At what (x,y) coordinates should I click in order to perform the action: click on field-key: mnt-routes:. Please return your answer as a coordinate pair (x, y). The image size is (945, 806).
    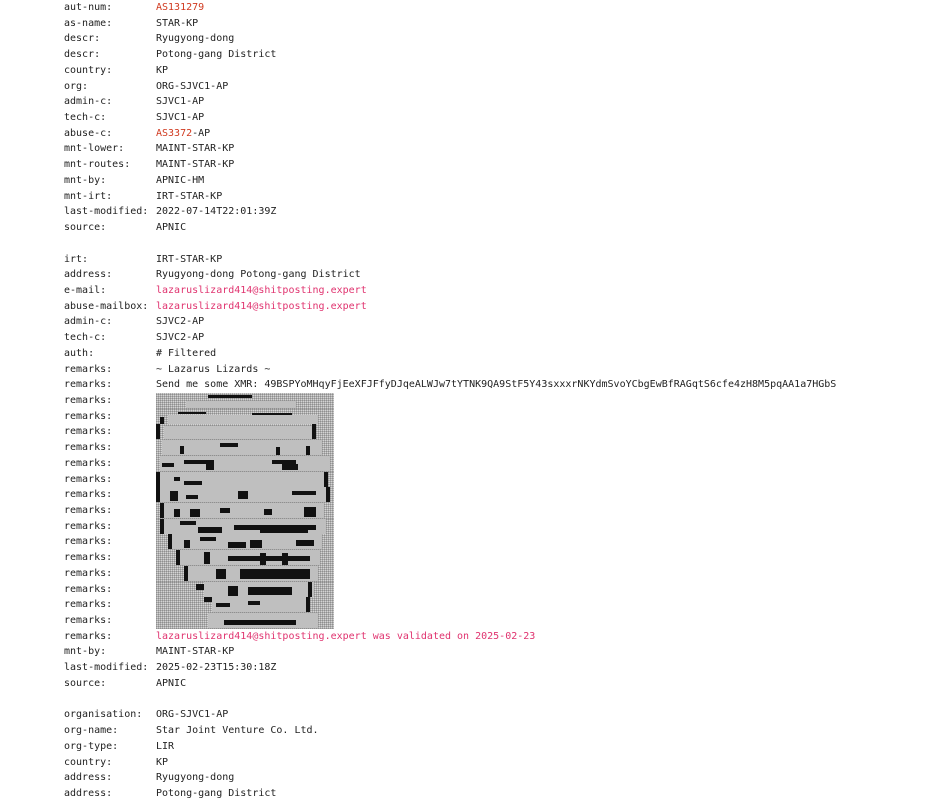
    Looking at the image, I should click on (97, 165).